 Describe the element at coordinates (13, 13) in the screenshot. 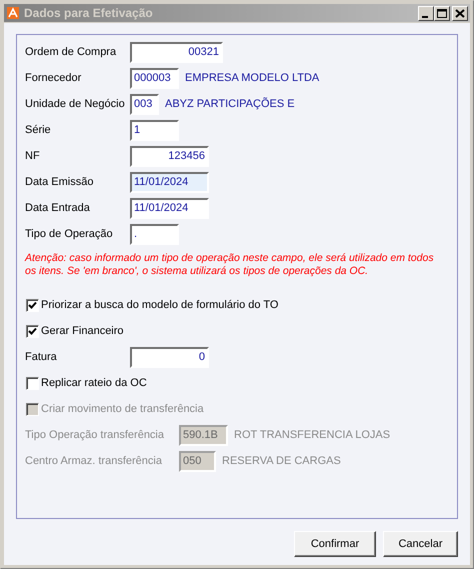

I see `app-icon` at that location.